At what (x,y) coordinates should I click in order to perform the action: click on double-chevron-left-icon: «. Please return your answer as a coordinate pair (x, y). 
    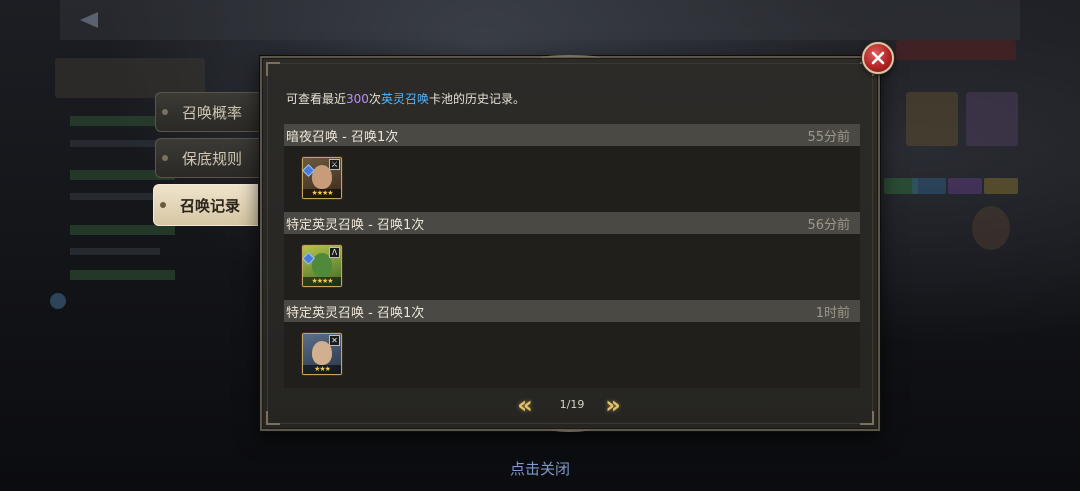
    Looking at the image, I should click on (525, 405).